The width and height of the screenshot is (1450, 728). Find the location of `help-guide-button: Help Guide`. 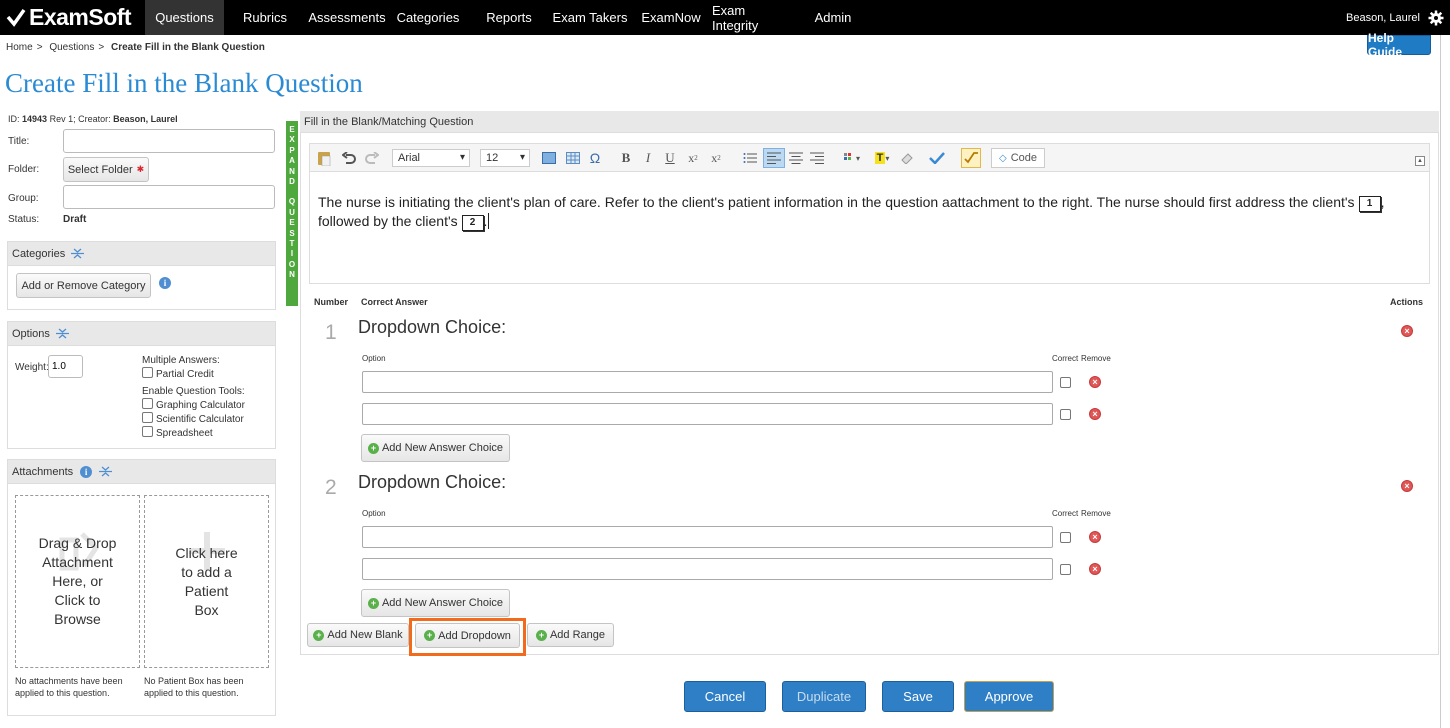

help-guide-button: Help Guide is located at coordinates (1399, 45).